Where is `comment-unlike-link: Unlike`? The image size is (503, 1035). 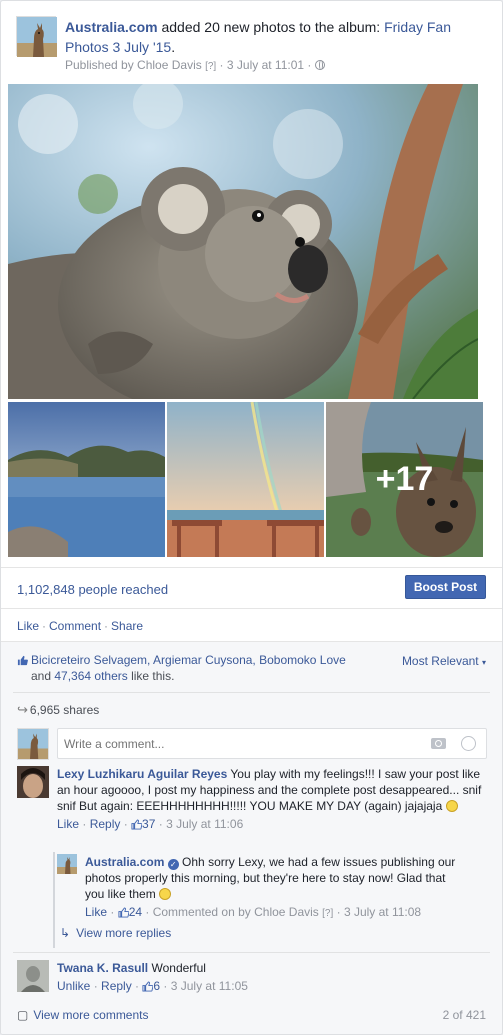 comment-unlike-link: Unlike is located at coordinates (73, 986).